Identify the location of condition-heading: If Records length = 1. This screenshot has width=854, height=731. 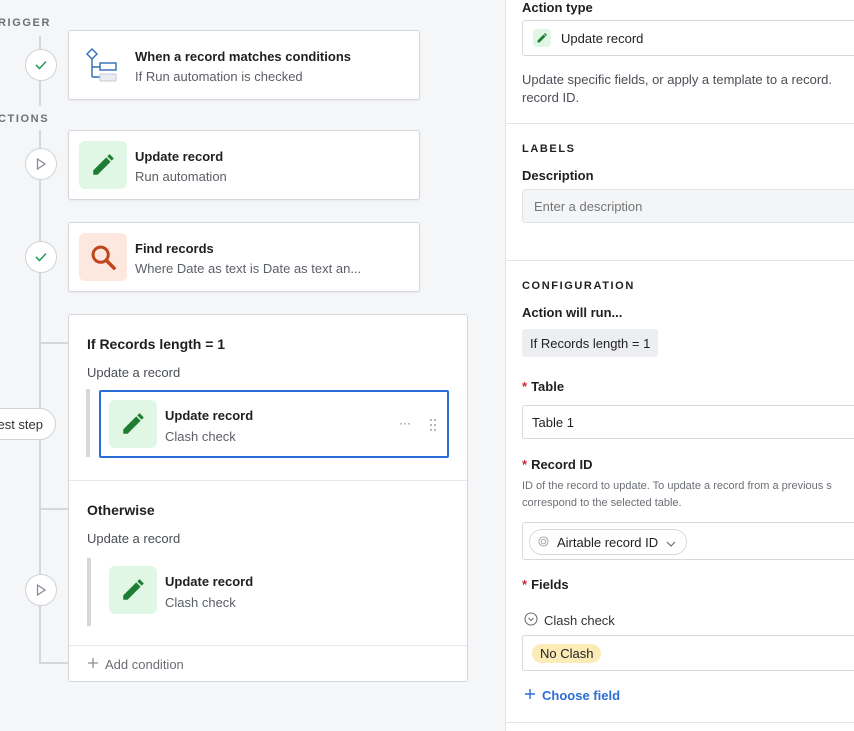
(156, 344).